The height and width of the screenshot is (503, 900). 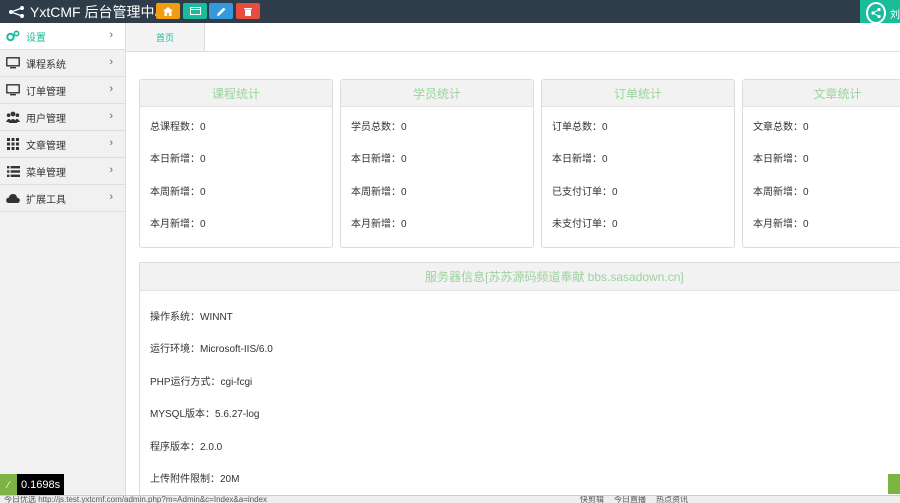 What do you see at coordinates (36, 38) in the screenshot?
I see `sidebar-item-label: 设置` at bounding box center [36, 38].